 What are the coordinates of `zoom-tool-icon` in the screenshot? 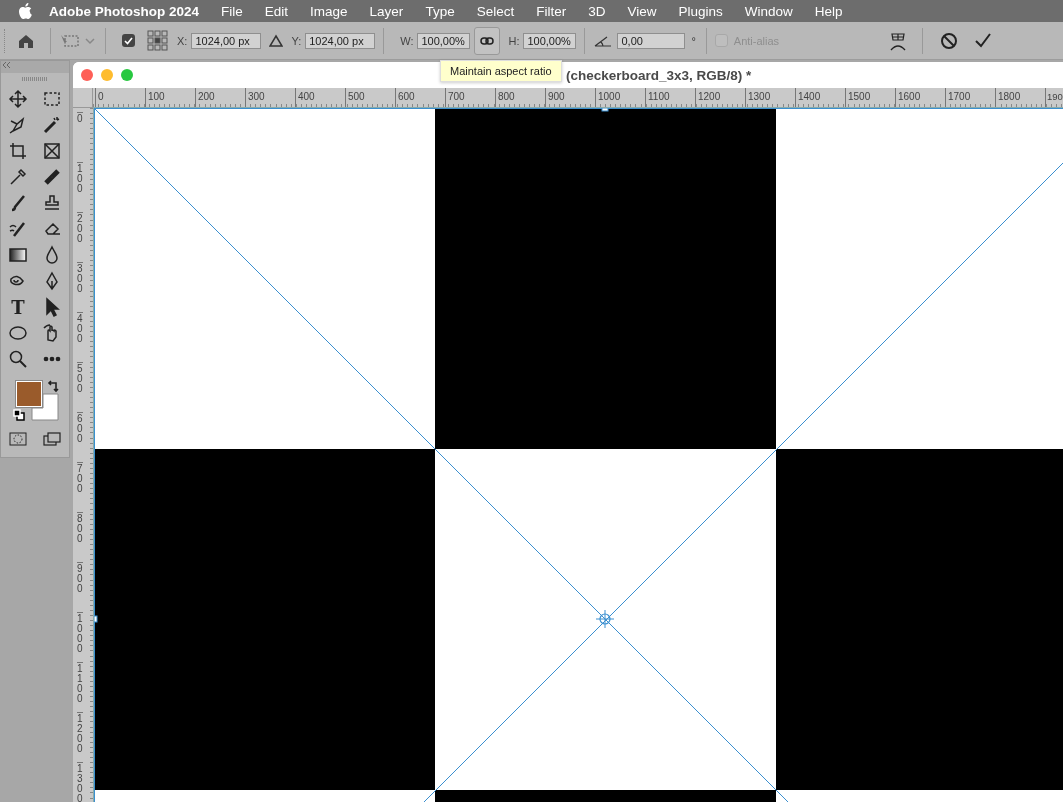 It's located at (18, 359).